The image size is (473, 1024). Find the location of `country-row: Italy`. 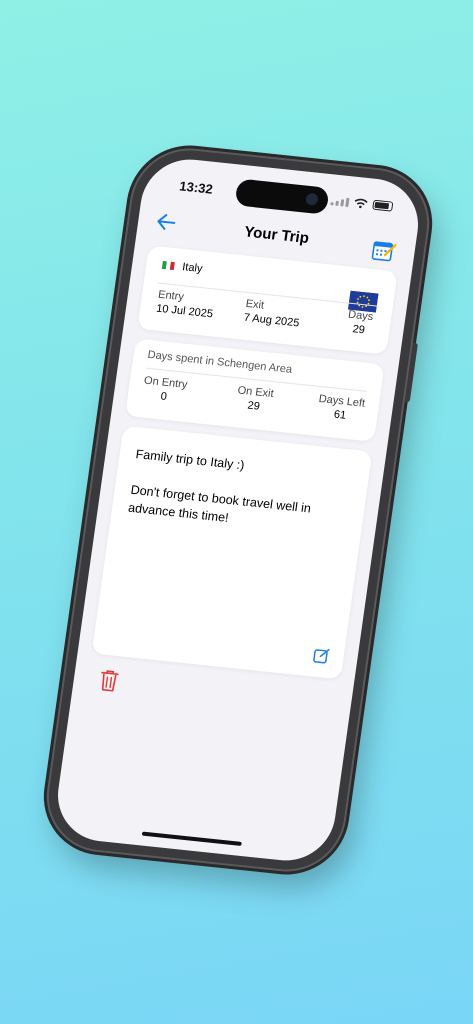

country-row: Italy is located at coordinates (182, 267).